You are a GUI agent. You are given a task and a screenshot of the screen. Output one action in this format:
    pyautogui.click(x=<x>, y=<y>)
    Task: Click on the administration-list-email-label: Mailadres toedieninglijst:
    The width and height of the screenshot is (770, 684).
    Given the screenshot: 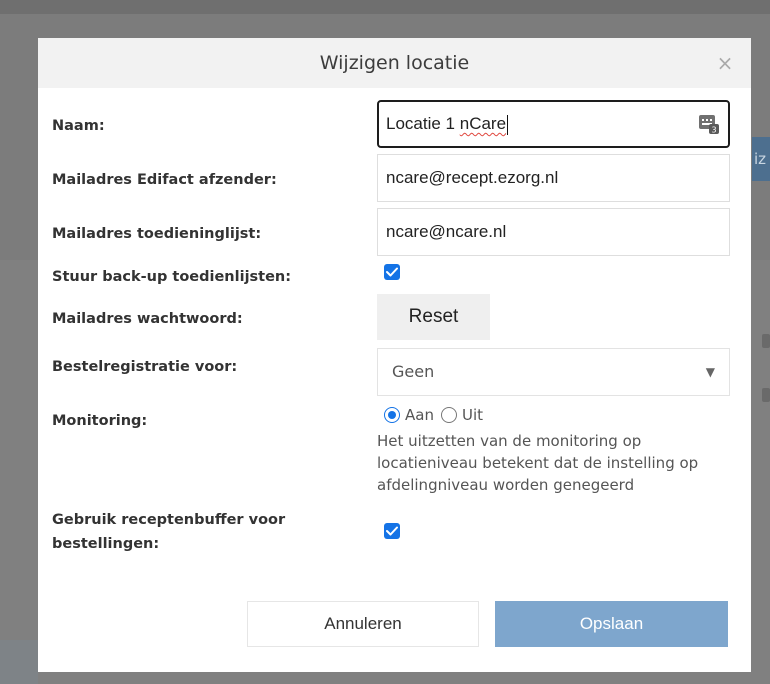 What is the action you would take?
    pyautogui.click(x=157, y=234)
    